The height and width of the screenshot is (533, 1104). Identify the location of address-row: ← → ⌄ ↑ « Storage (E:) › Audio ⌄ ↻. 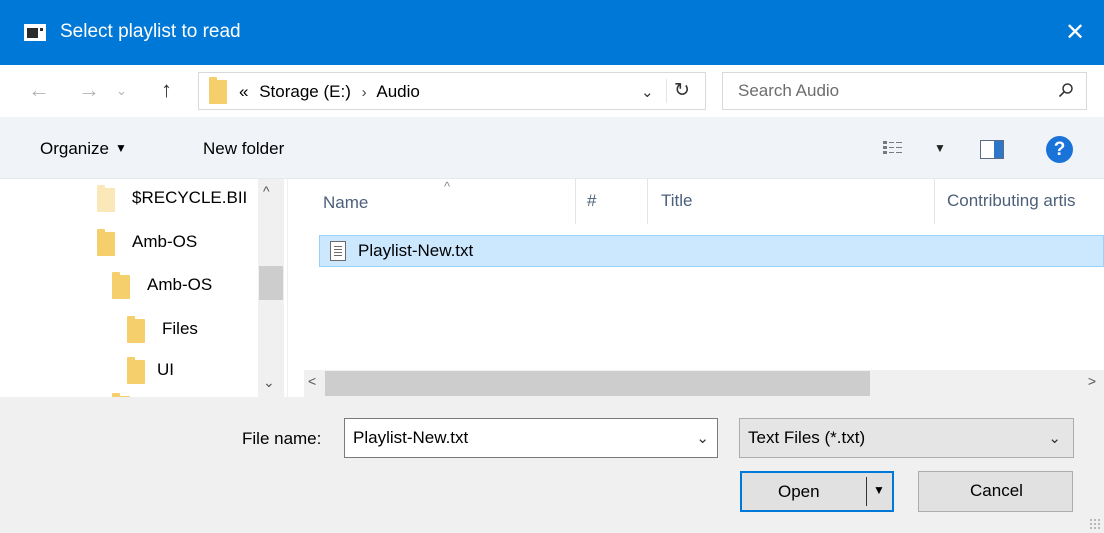
(552, 91).